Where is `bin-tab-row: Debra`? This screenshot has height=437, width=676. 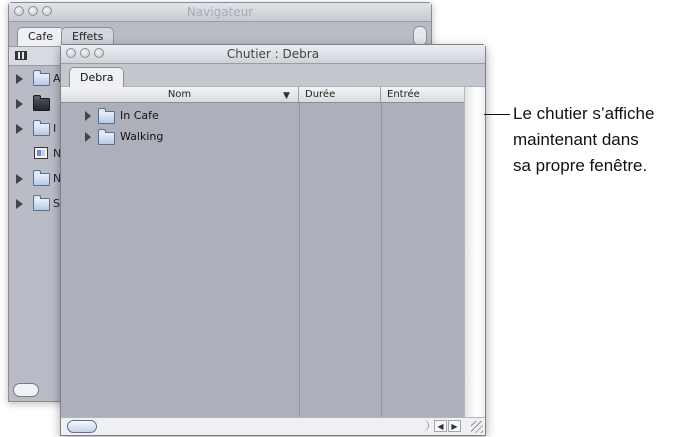
bin-tab-row: Debra is located at coordinates (273, 75).